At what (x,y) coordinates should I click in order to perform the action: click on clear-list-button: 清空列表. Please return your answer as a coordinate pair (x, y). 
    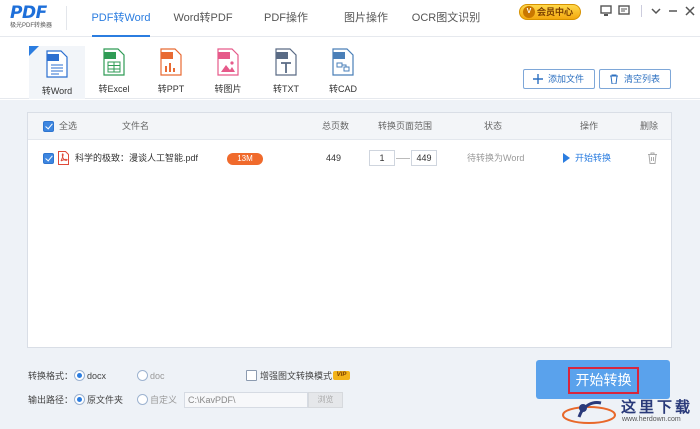
    Looking at the image, I should click on (635, 79).